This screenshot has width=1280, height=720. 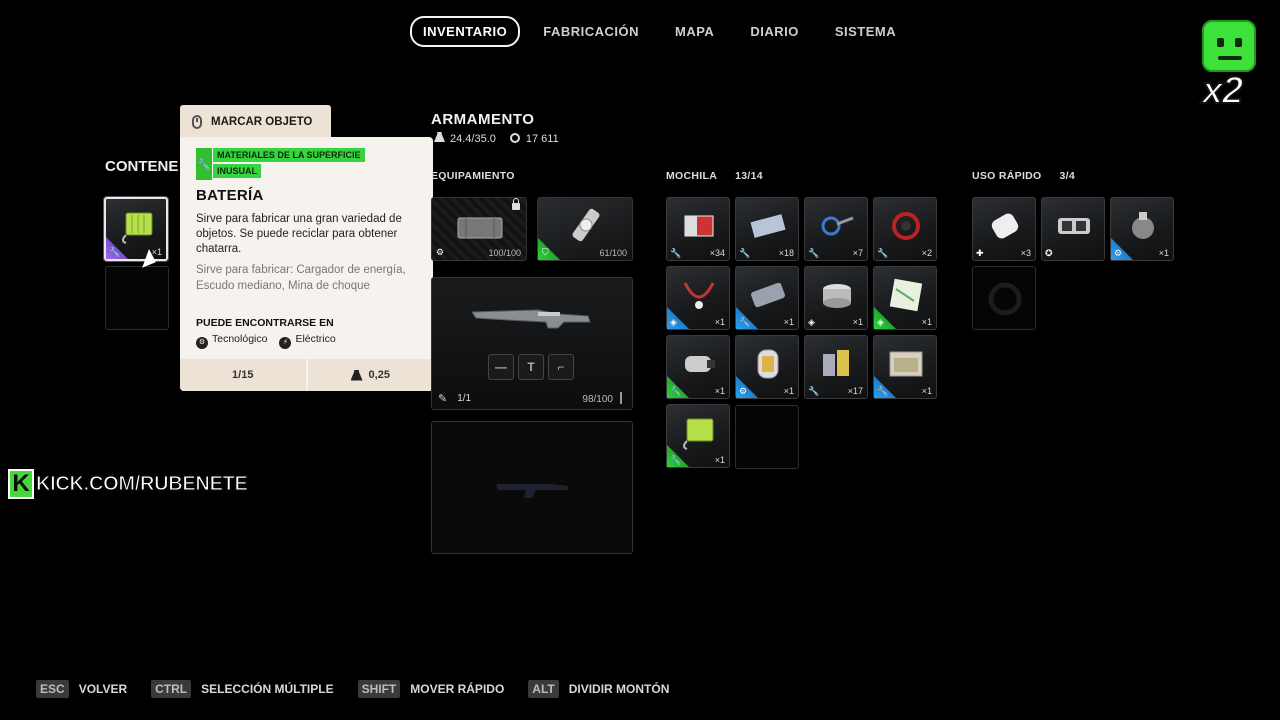 I want to click on quick-use-slot-empty, so click(x=1004, y=298).